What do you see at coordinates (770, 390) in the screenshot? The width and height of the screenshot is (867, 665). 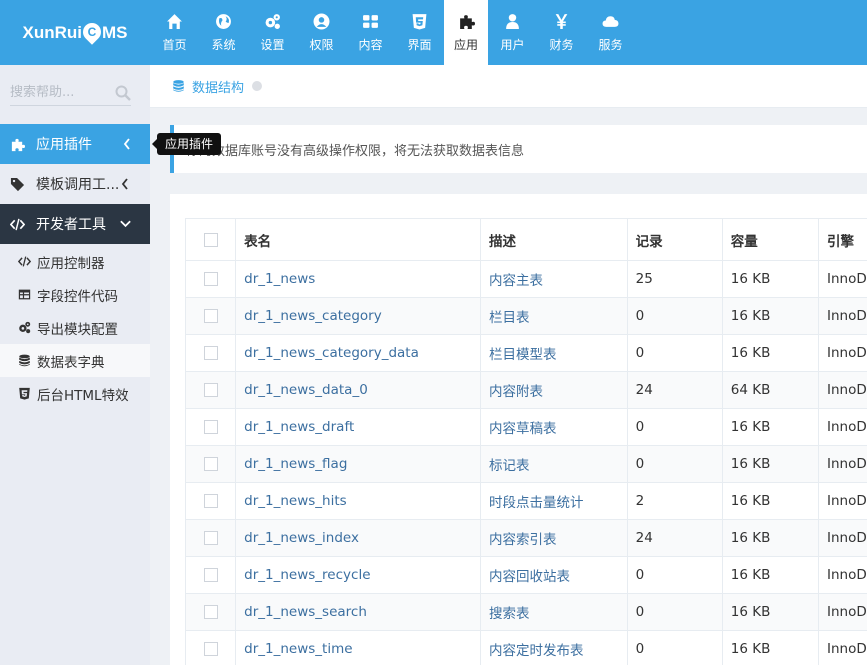 I see `table-size: 64 KB` at bounding box center [770, 390].